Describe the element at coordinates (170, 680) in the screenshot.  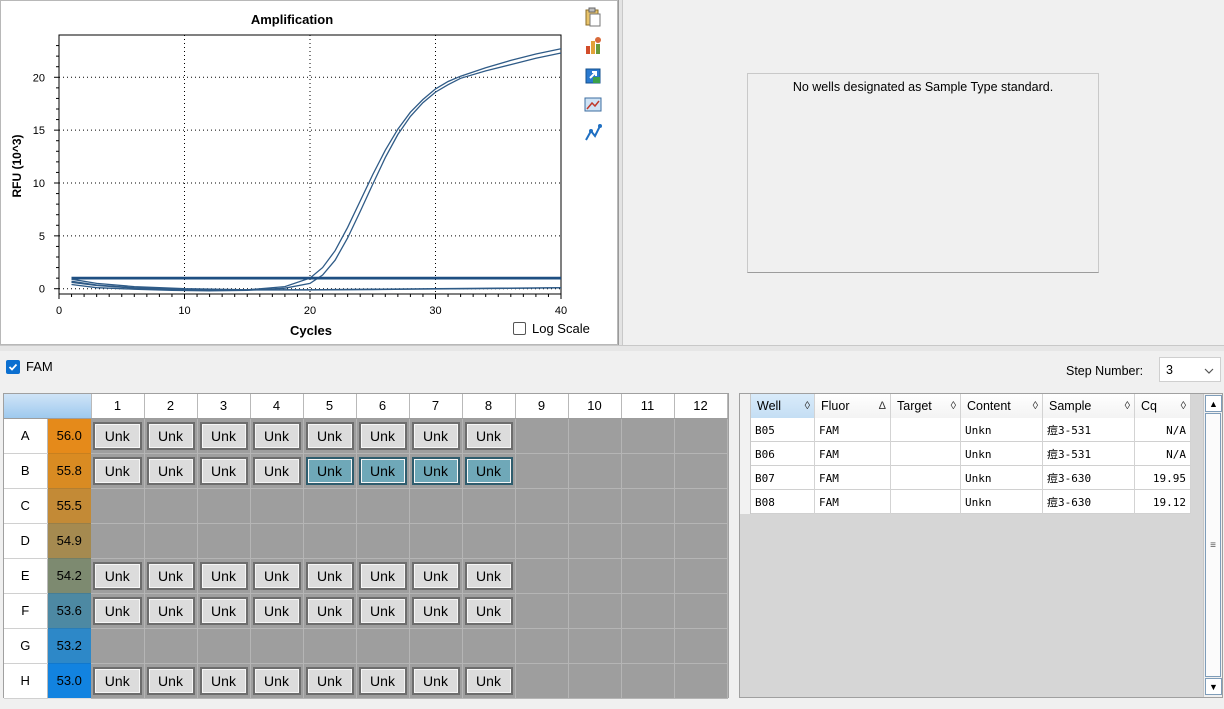
I see `well-H2: Unk` at that location.